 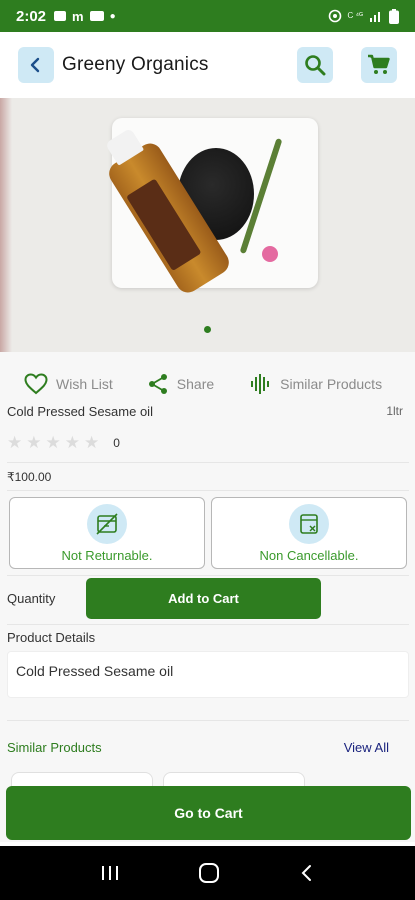 What do you see at coordinates (260, 384) in the screenshot?
I see `waveform-icon` at bounding box center [260, 384].